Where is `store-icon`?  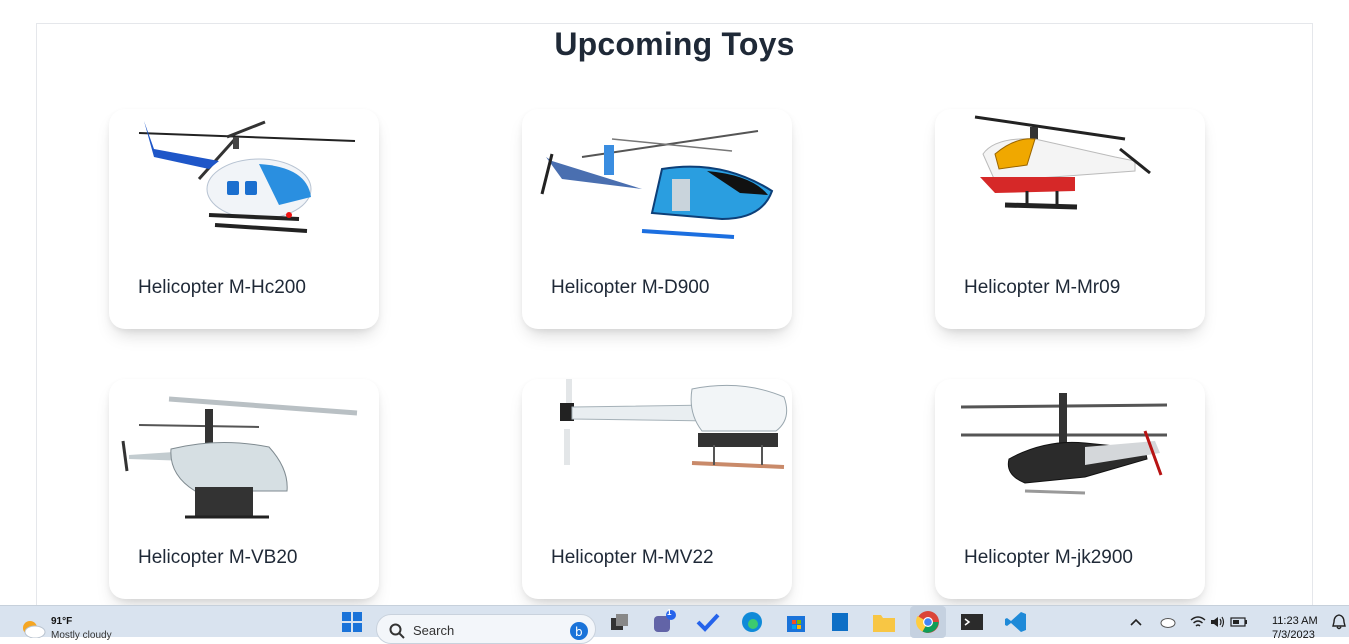 store-icon is located at coordinates (796, 624).